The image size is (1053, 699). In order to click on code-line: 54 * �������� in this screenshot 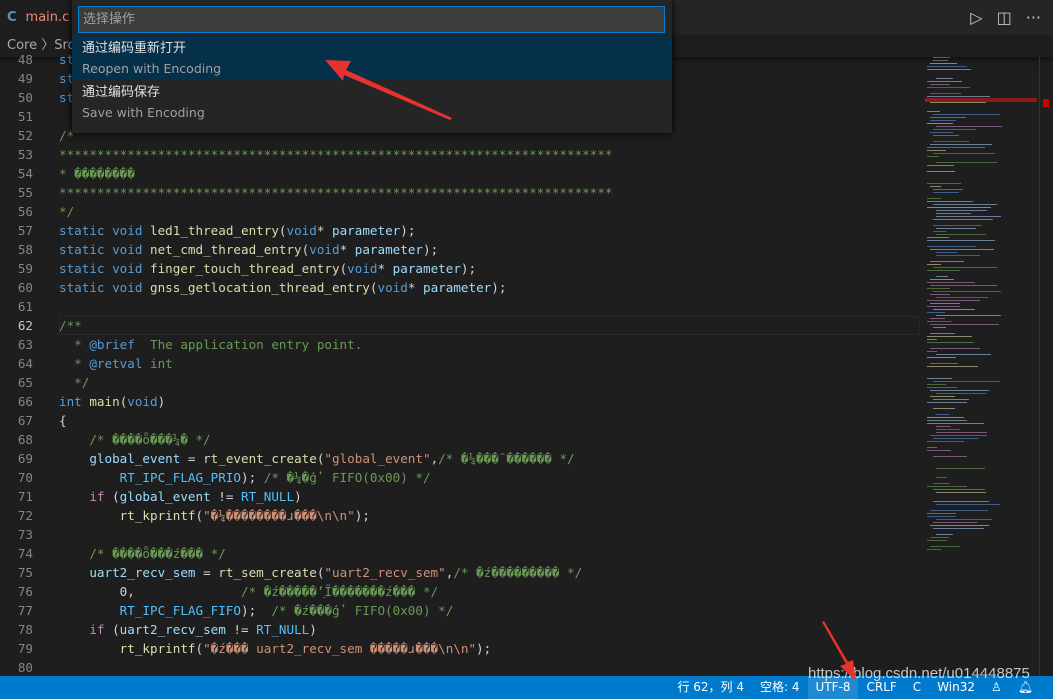, I will do `click(460, 173)`.